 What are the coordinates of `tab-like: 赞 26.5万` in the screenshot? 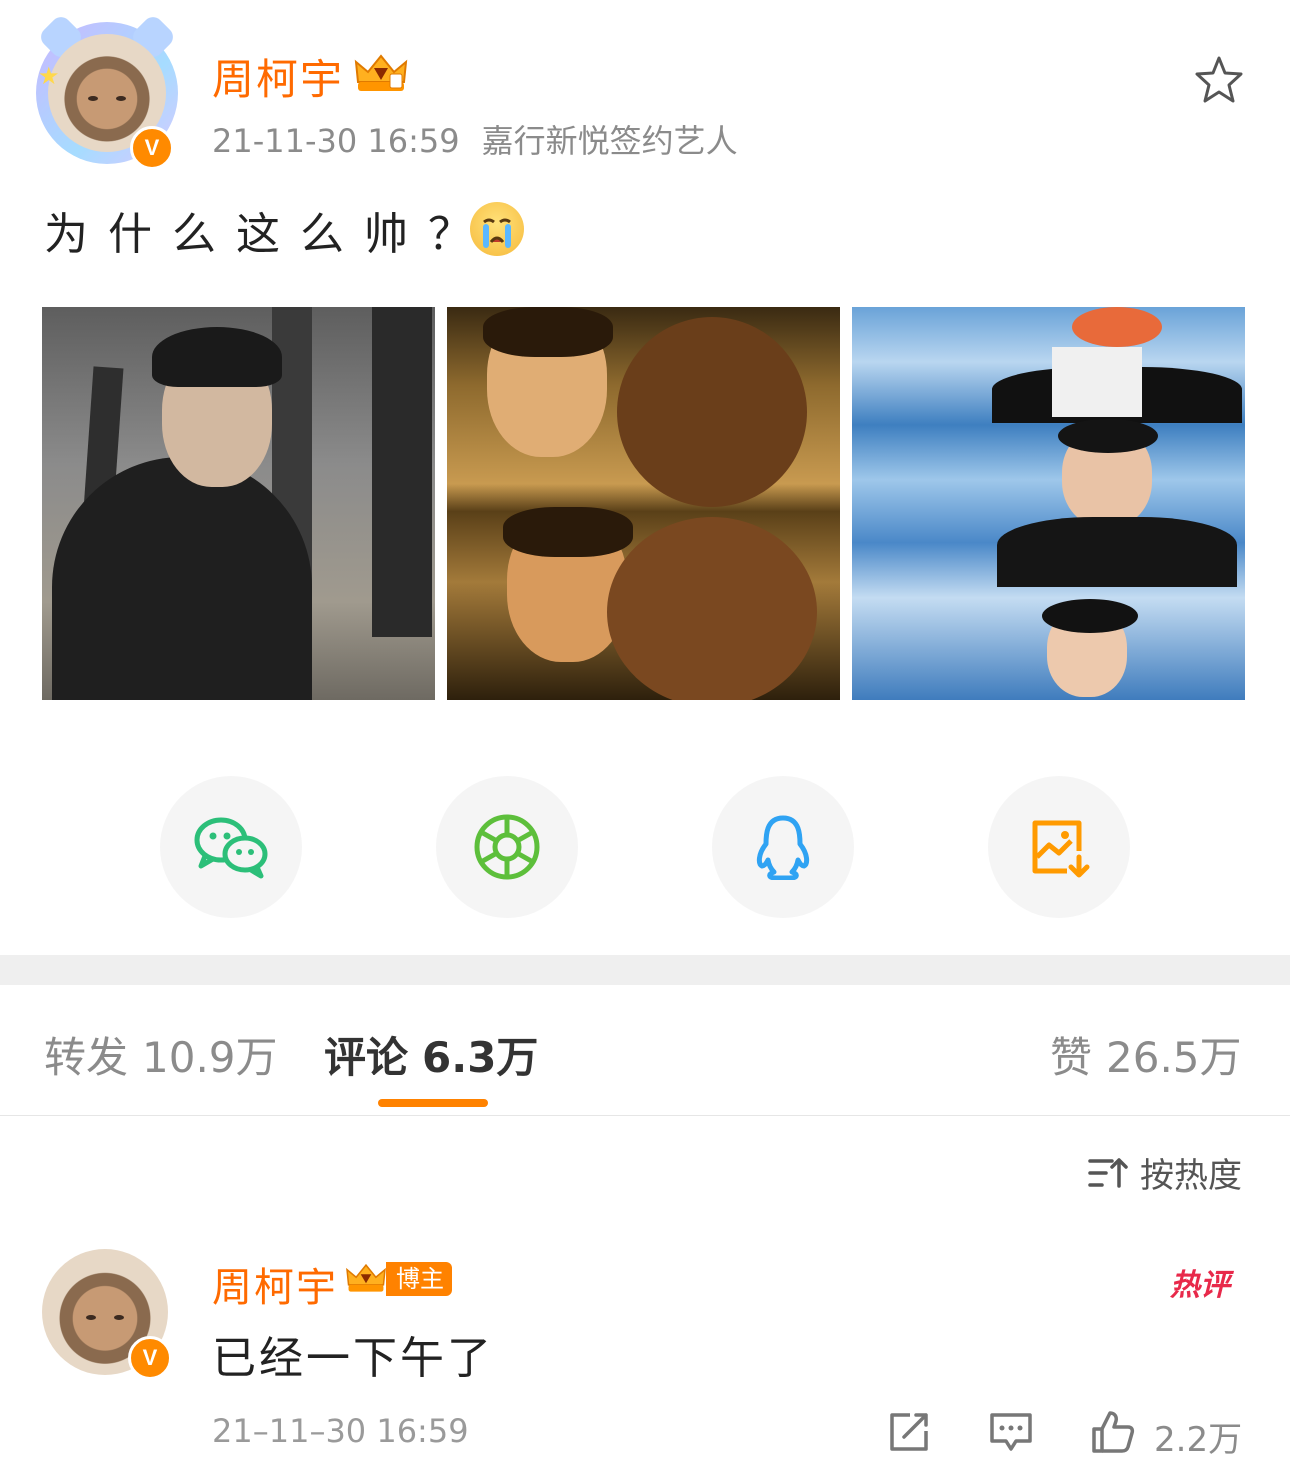 It's located at (1146, 1054).